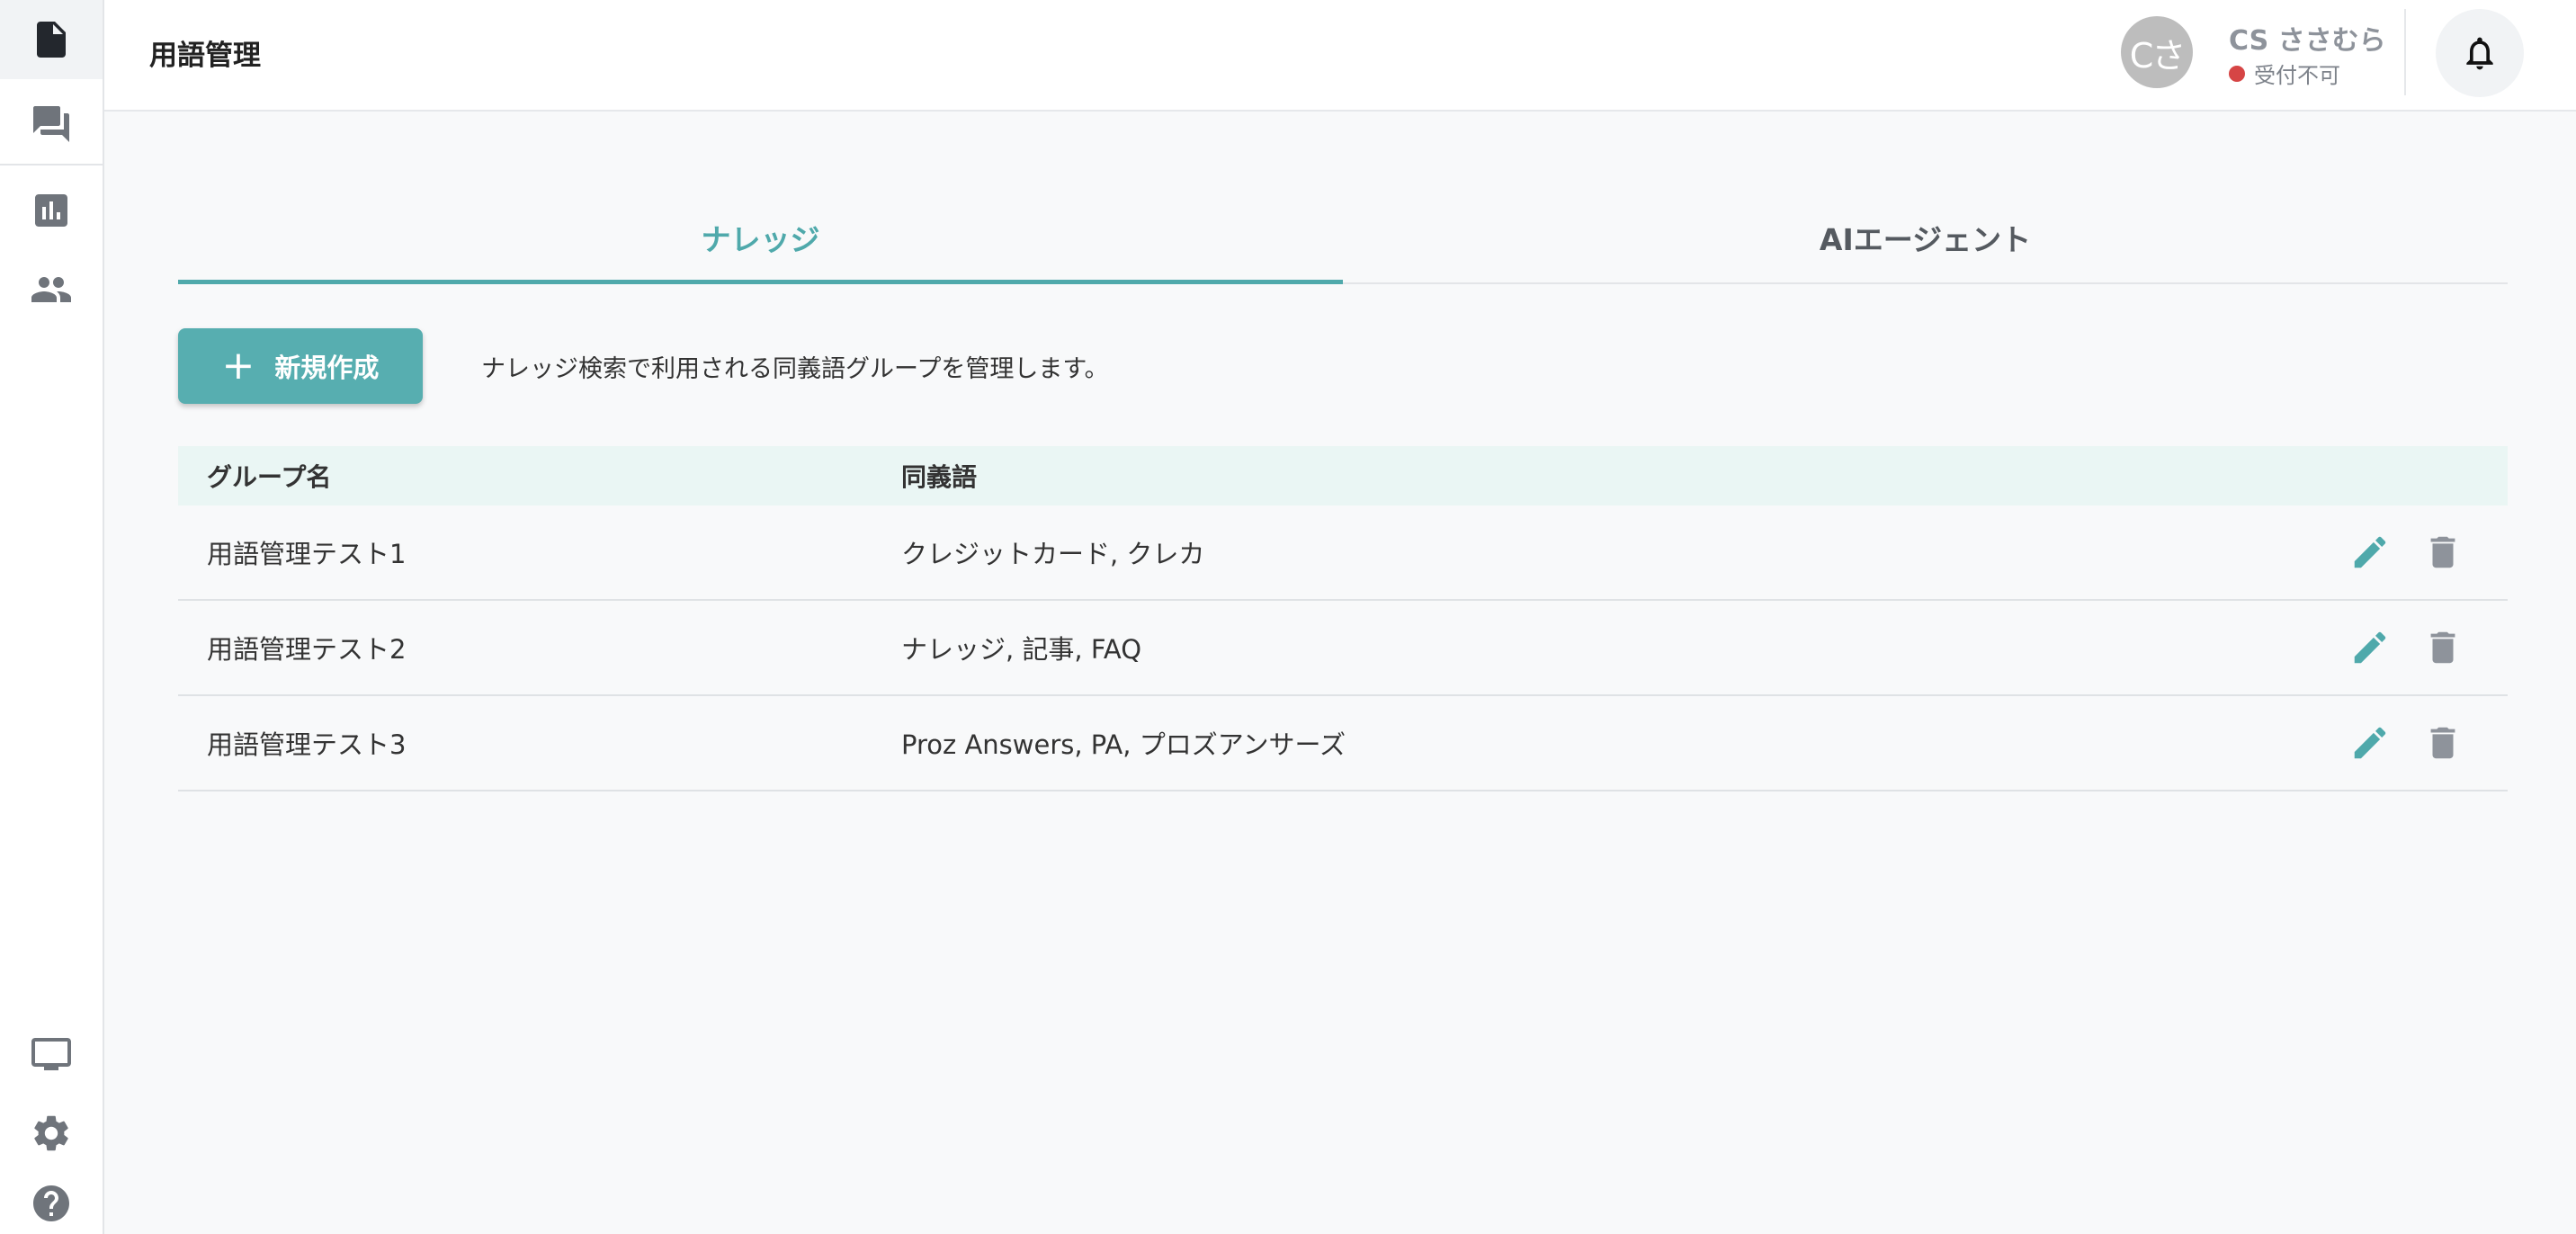 This screenshot has width=2576, height=1234. I want to click on chat-icon, so click(51, 124).